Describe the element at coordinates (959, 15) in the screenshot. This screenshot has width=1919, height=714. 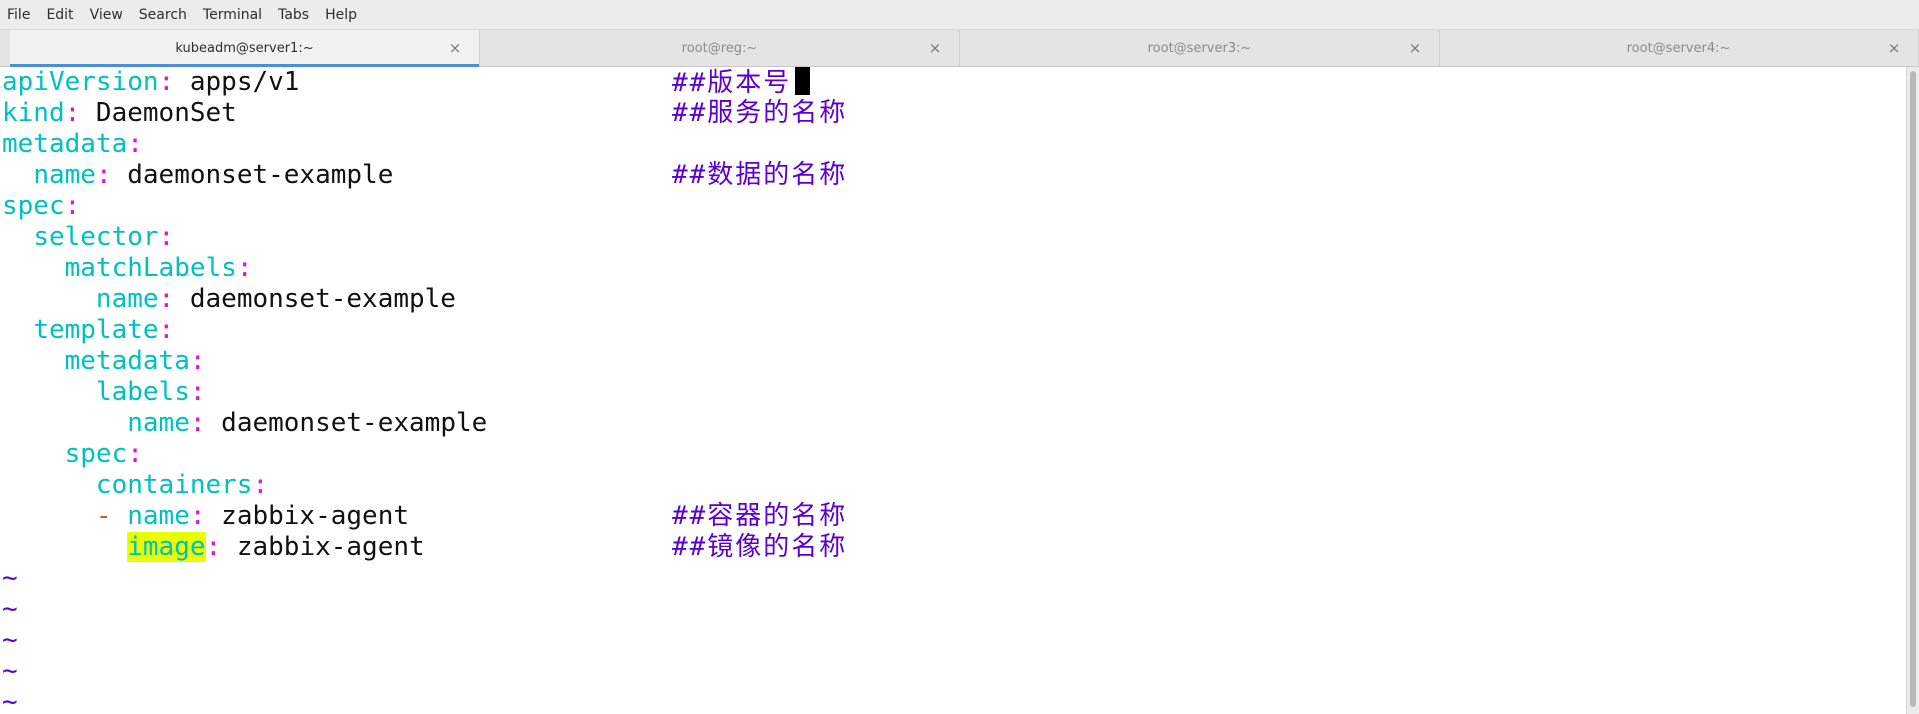
I see `menu-bar: File Edit View Search Terminal Tabs Help` at that location.